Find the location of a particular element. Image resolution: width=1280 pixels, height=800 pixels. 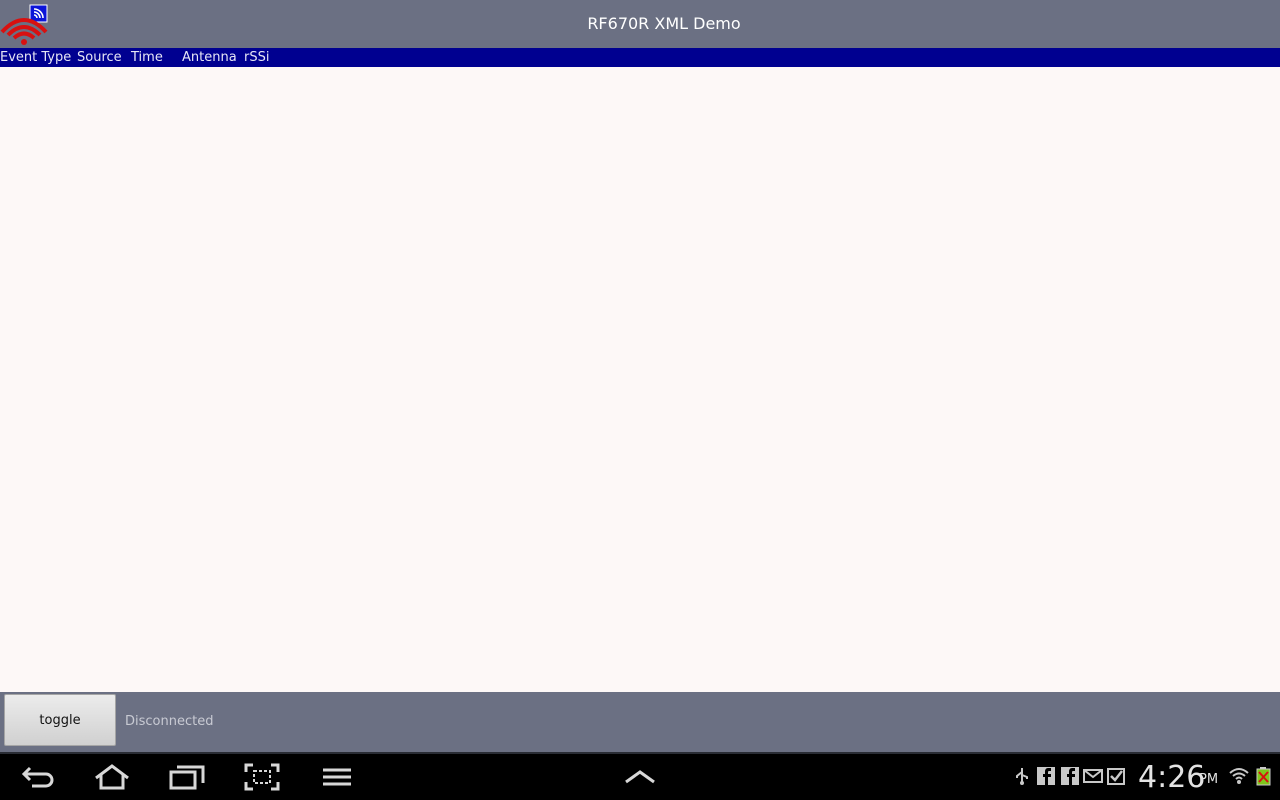

clock-ampm: PM is located at coordinates (1209, 779).